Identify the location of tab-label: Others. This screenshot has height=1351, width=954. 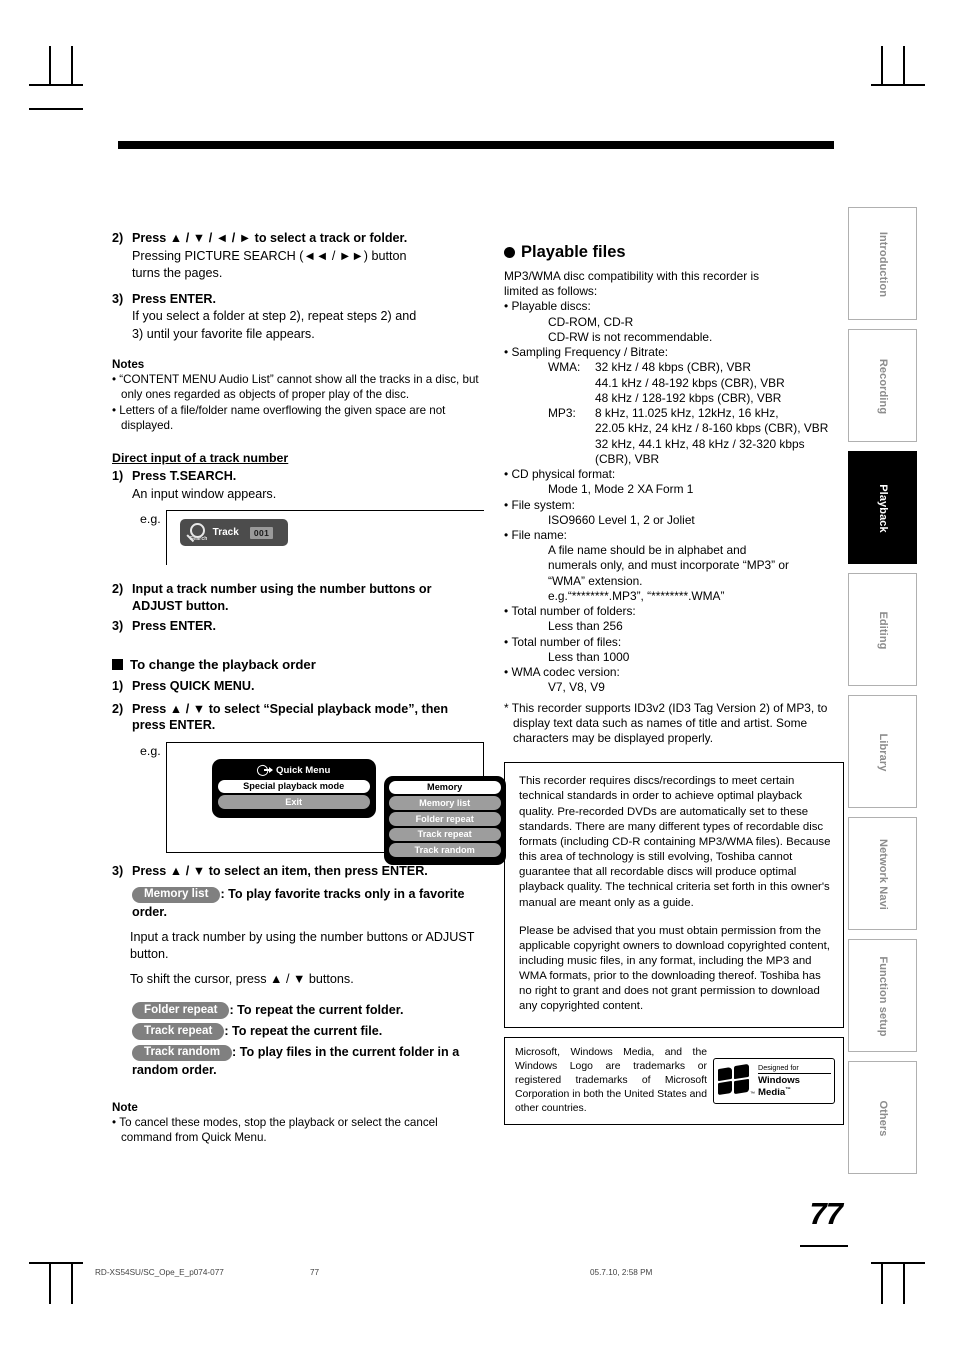
(883, 1118).